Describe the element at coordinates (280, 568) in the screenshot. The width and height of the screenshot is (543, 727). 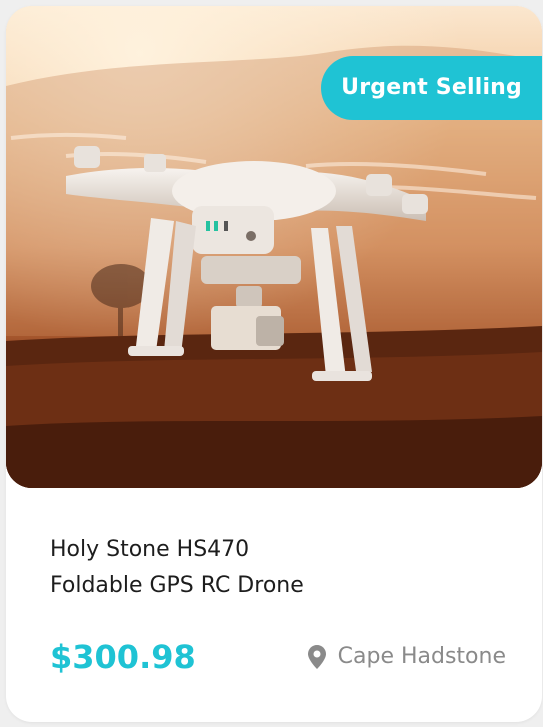
I see `product-title: Holy Stone HS470 Foldable GPS RC Drone` at that location.